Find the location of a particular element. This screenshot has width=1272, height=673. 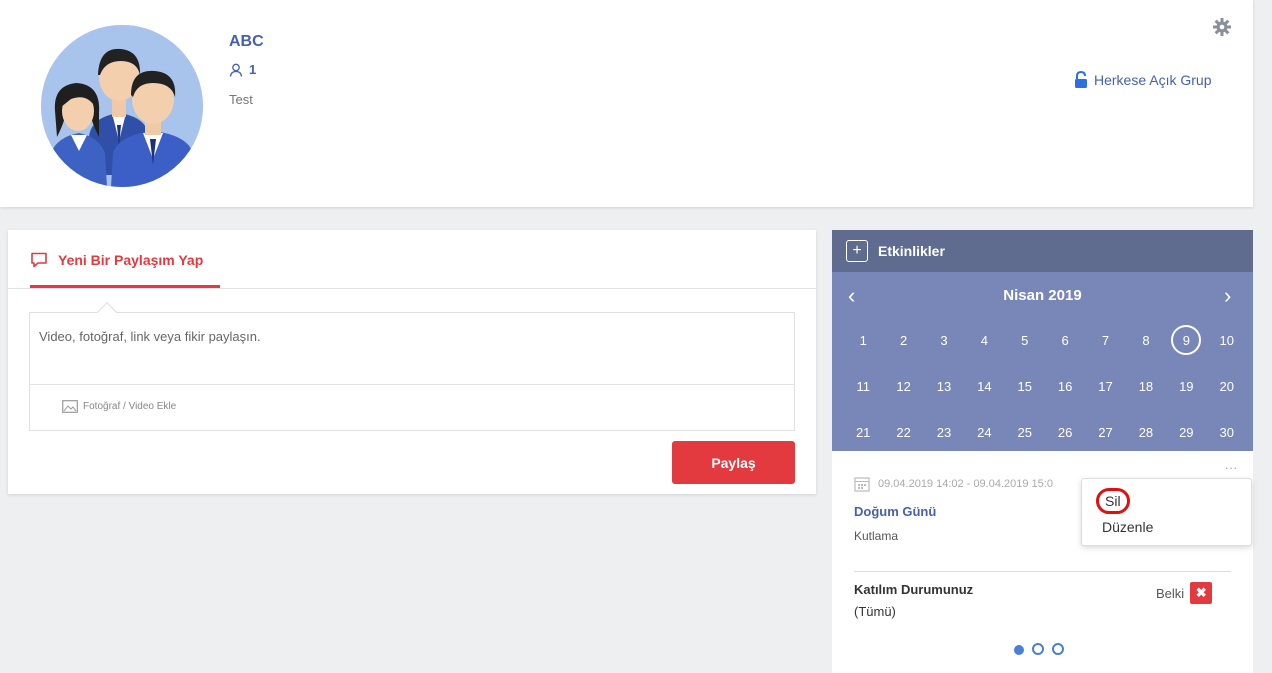

event-title: Doğum Günü is located at coordinates (895, 511).